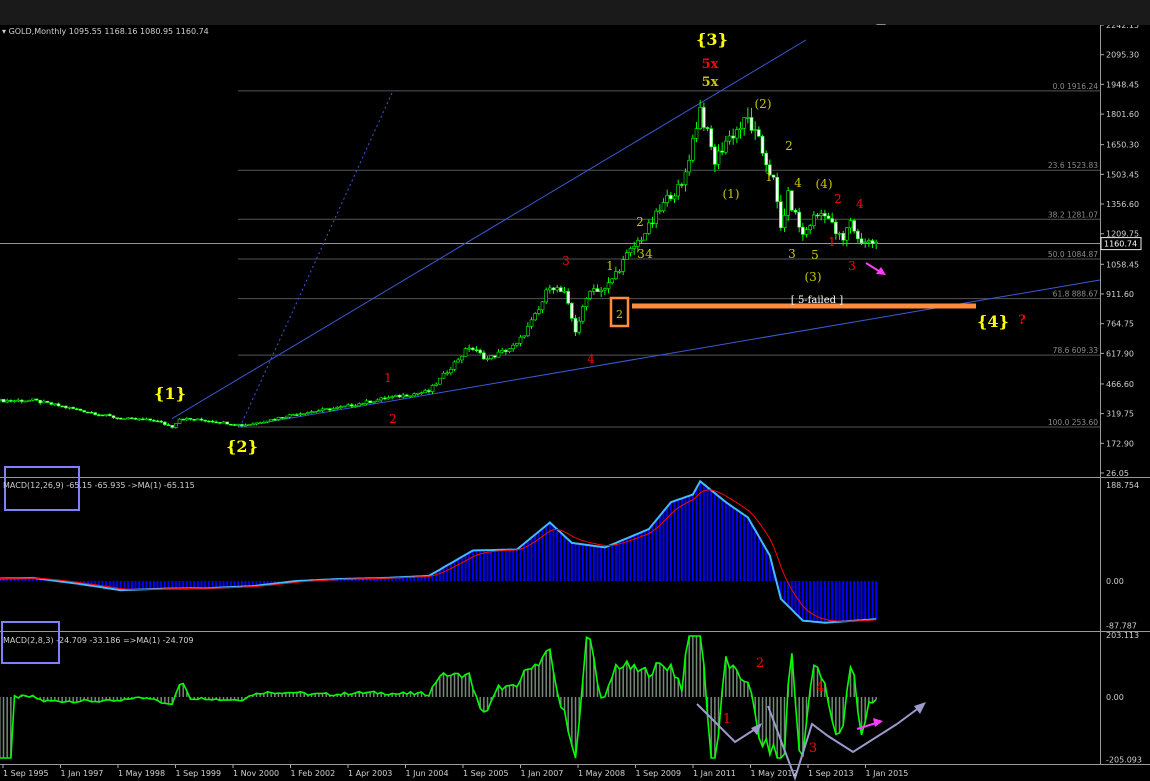 This screenshot has width=1150, height=781. I want to click on wave-label: (4), so click(824, 184).